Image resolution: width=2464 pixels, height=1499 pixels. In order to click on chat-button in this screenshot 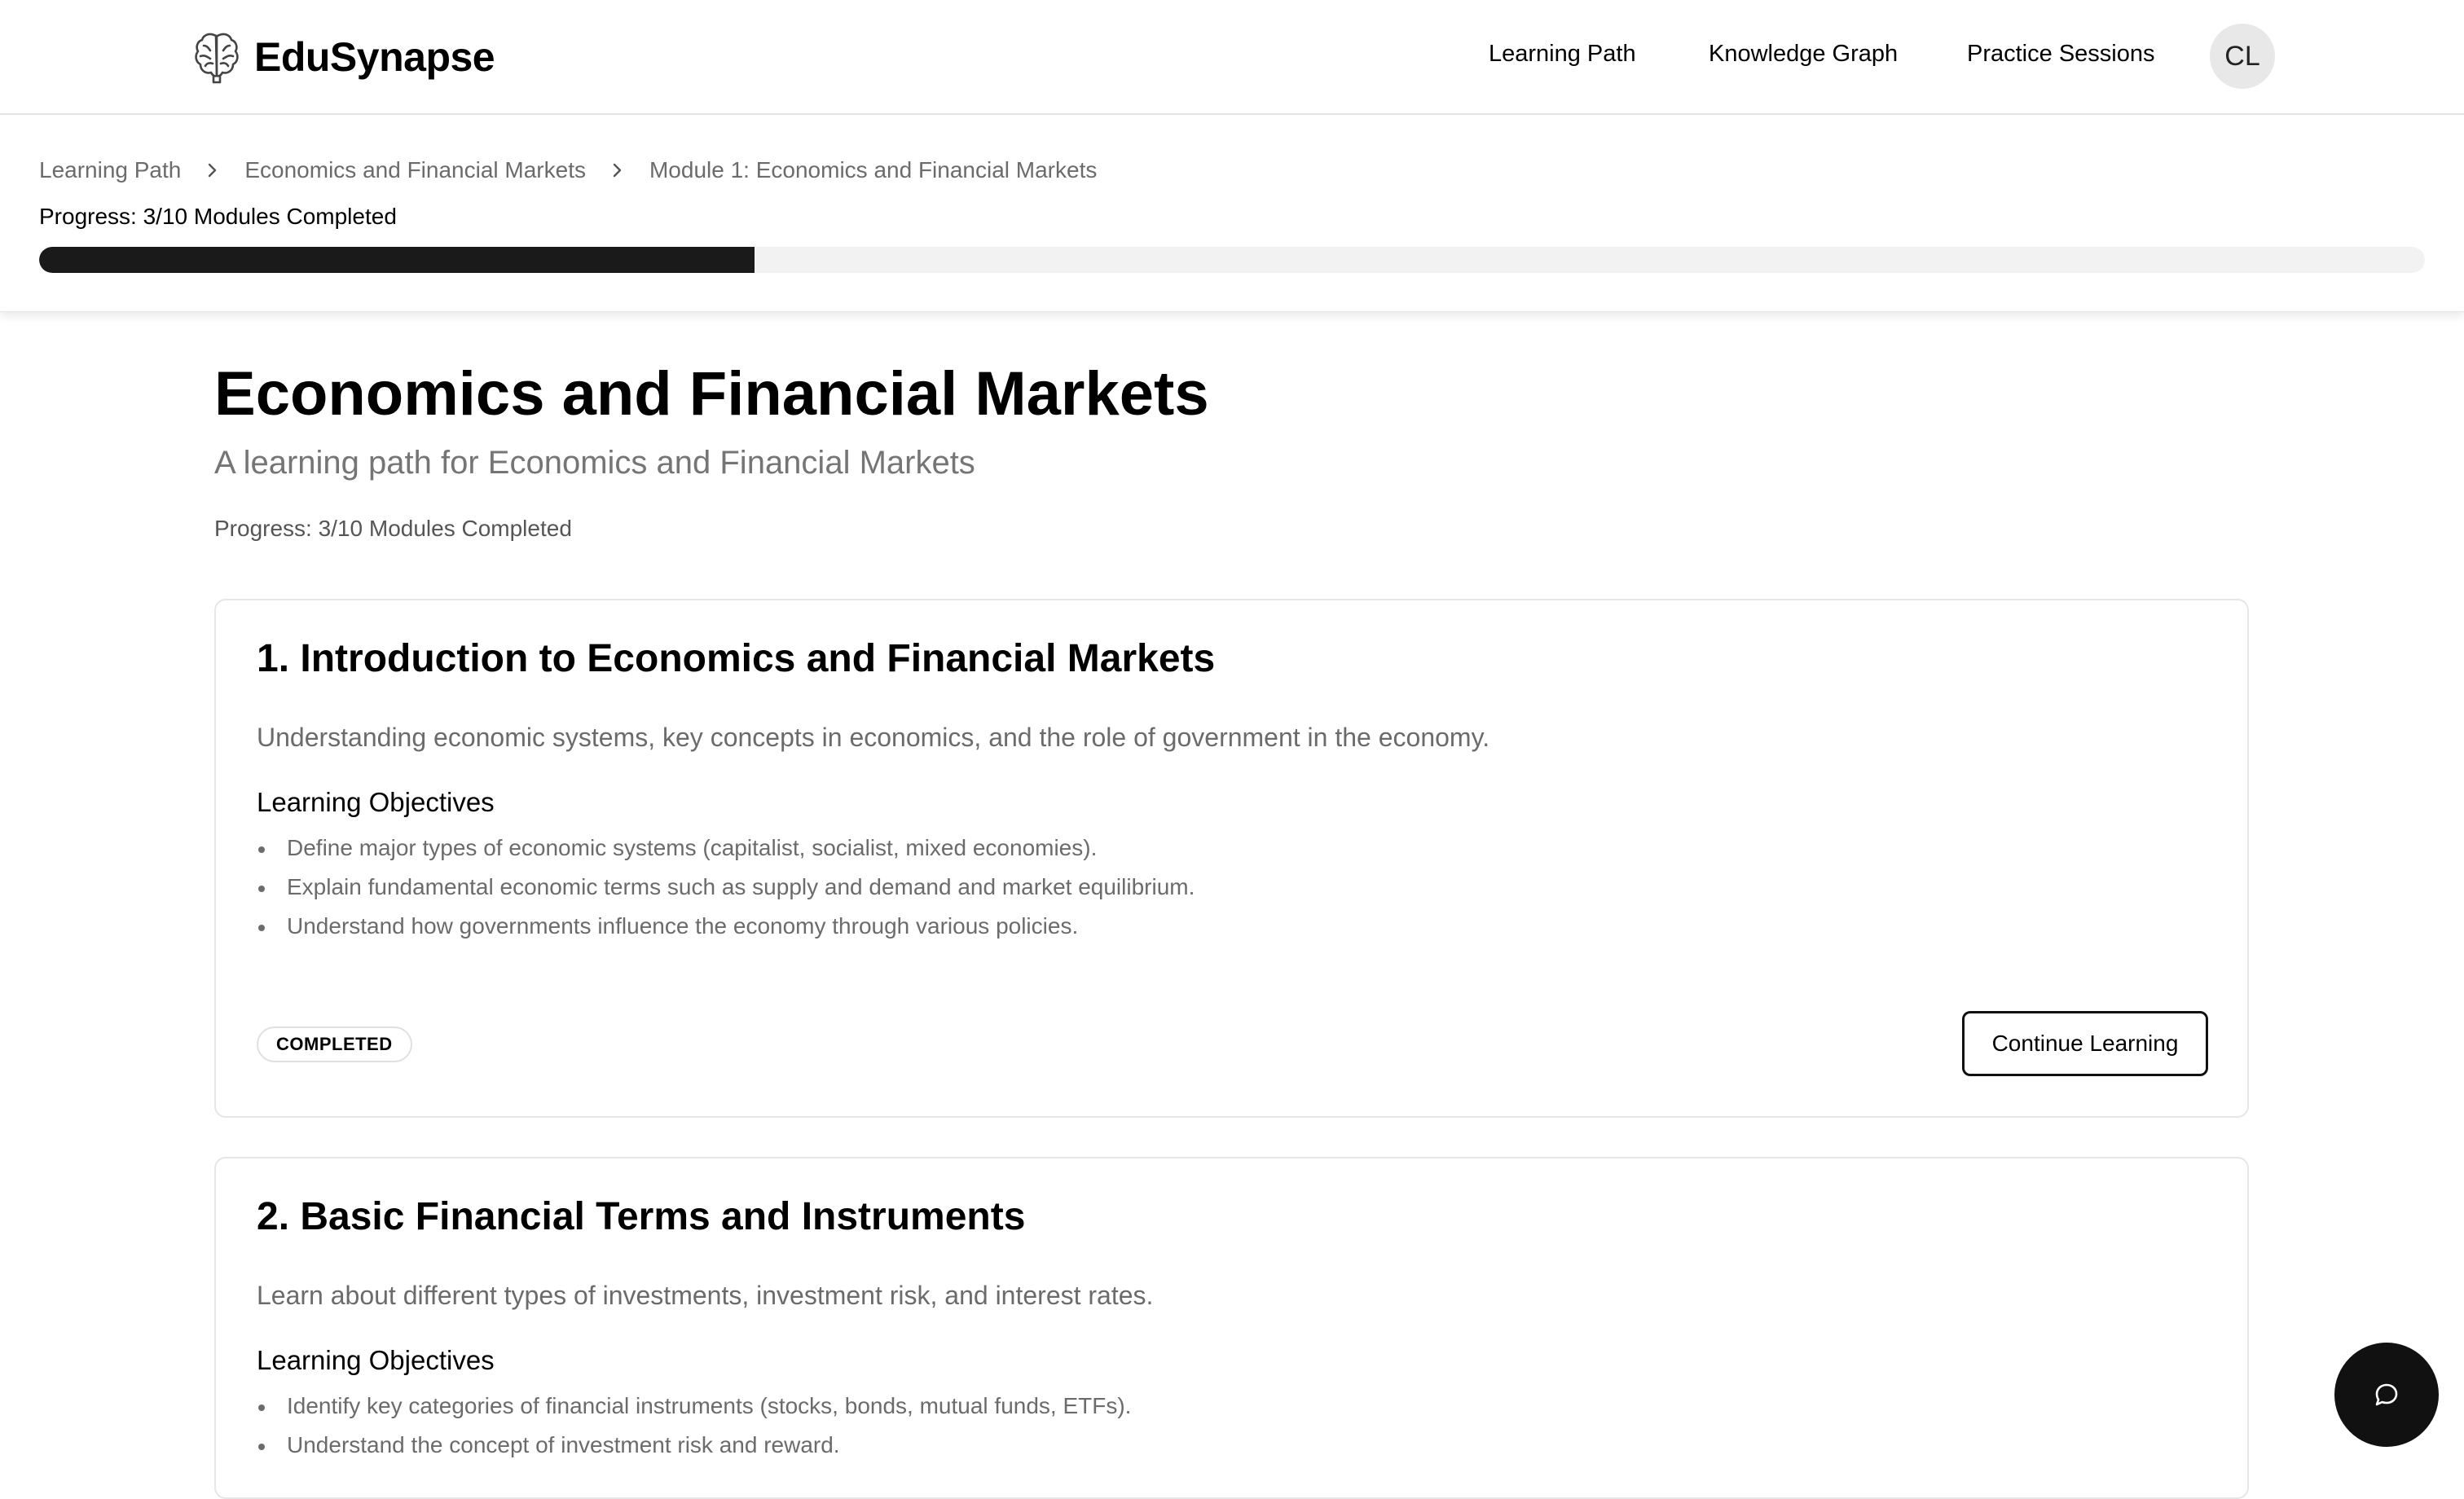, I will do `click(2386, 1395)`.